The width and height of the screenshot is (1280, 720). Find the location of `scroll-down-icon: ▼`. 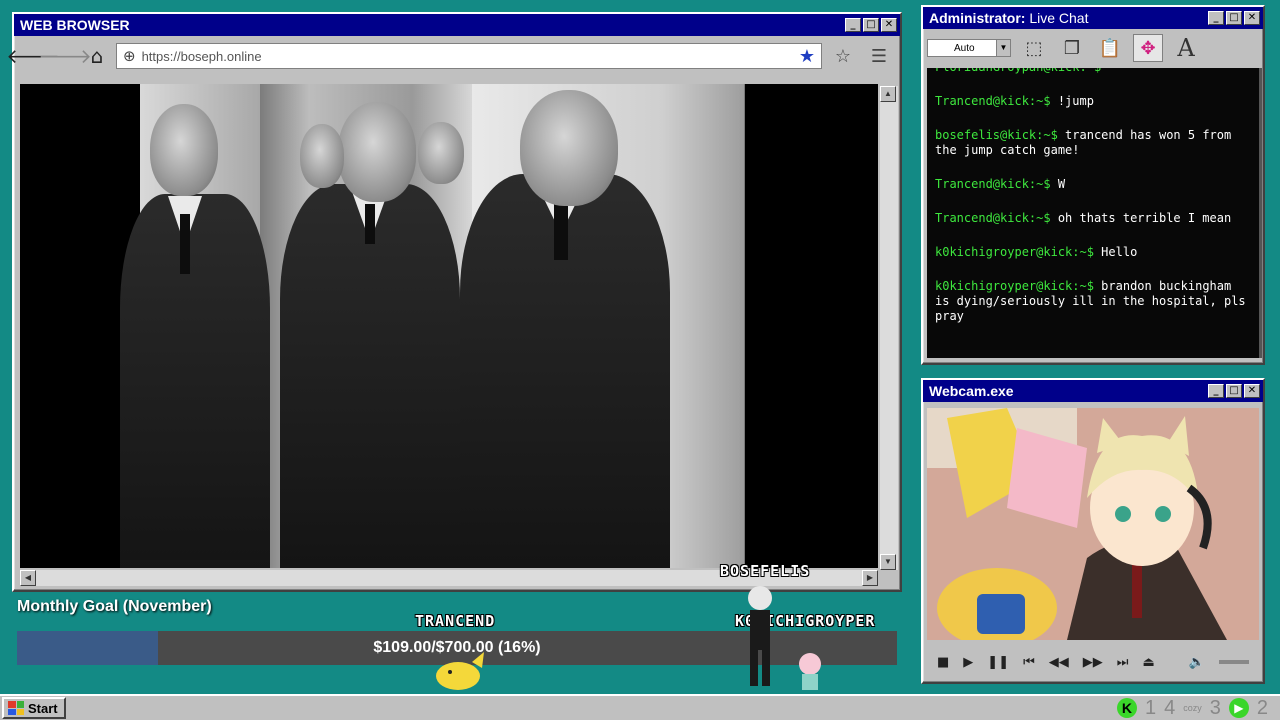

scroll-down-icon: ▼ is located at coordinates (888, 562).